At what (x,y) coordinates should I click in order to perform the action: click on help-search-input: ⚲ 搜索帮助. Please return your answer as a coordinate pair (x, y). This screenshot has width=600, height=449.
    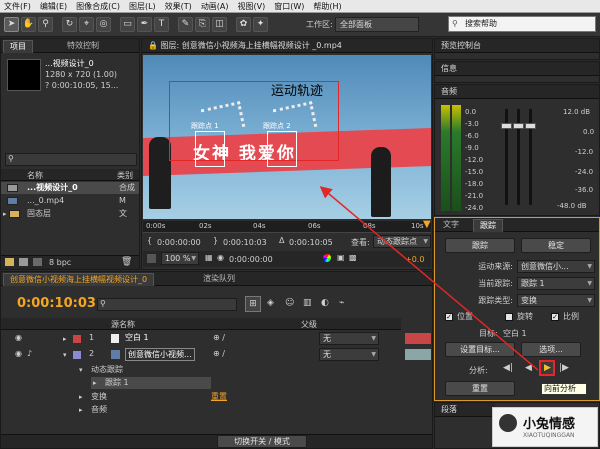
    Looking at the image, I should click on (522, 24).